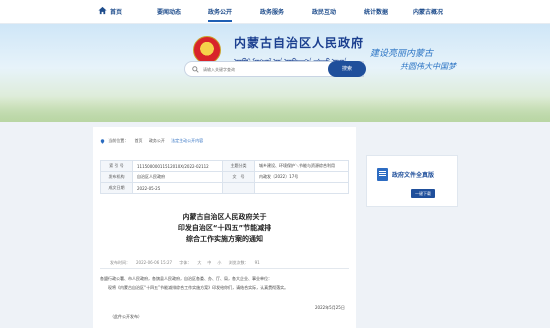 The image size is (550, 328). What do you see at coordinates (275, 109) in the screenshot?
I see `grassland-decoration` at bounding box center [275, 109].